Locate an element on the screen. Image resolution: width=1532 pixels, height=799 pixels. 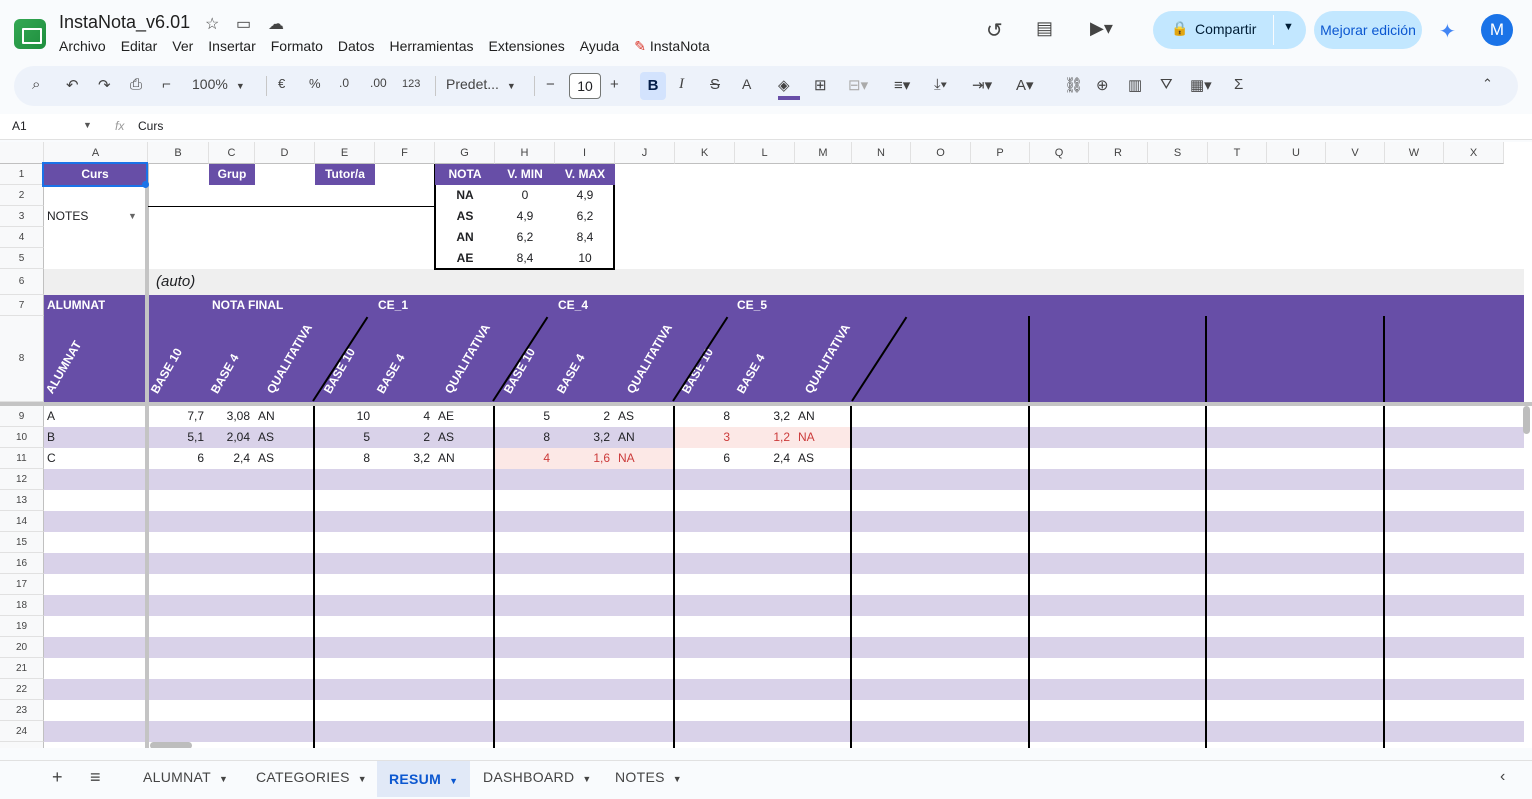
grade-cell: 10 is located at coordinates (342, 416).